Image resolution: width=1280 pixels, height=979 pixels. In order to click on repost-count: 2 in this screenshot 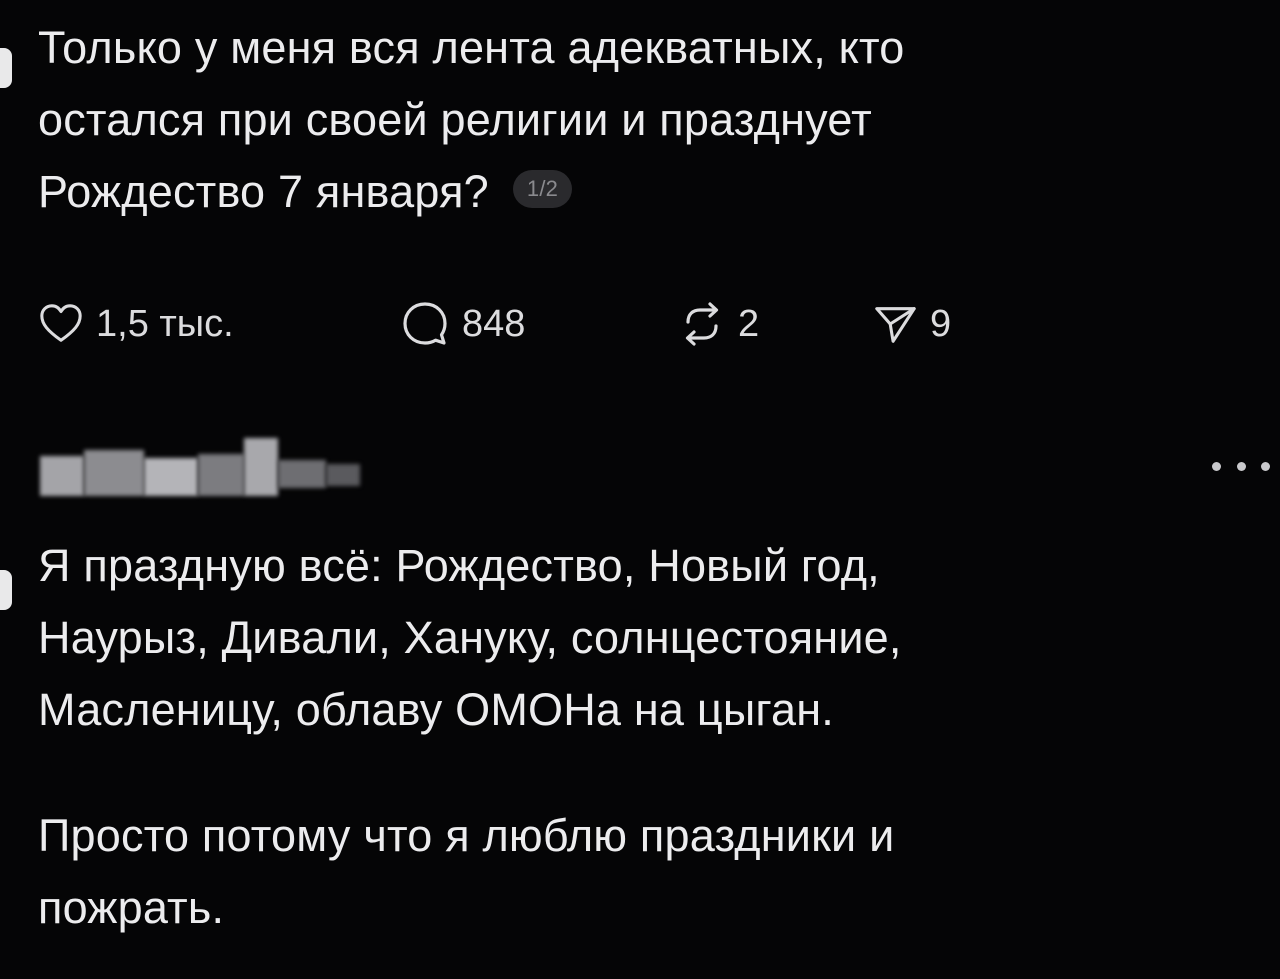, I will do `click(749, 323)`.